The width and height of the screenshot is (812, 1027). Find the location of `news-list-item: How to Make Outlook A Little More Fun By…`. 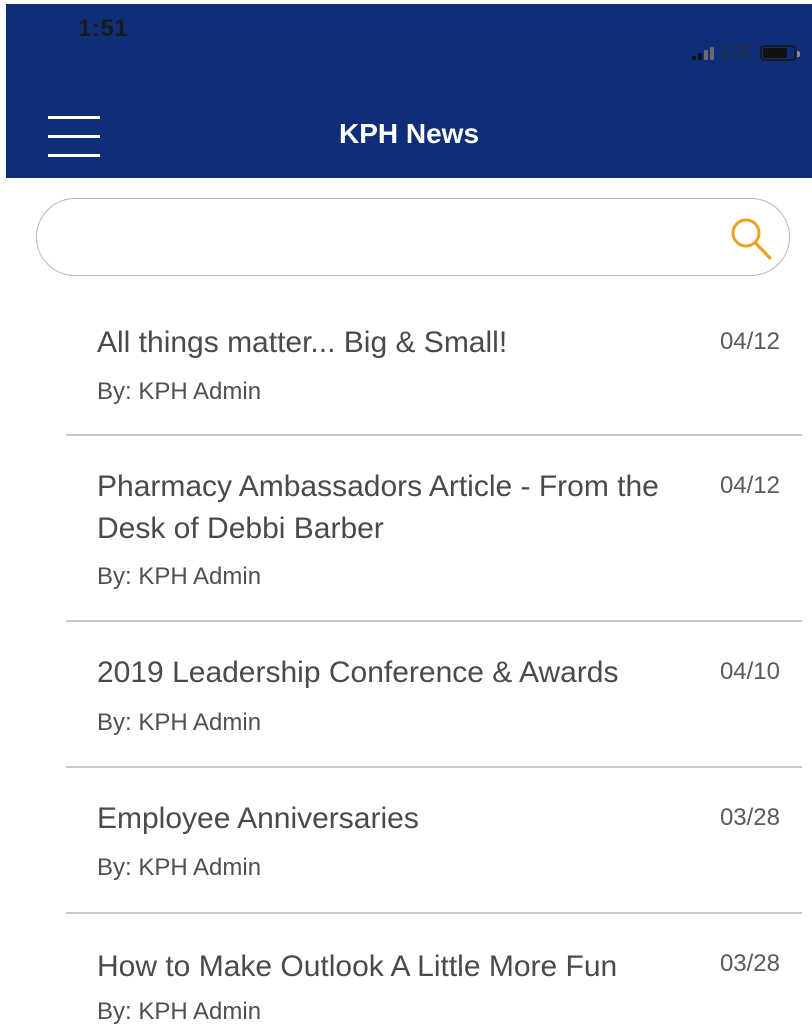

news-list-item: How to Make Outlook A Little More Fun By… is located at coordinates (434, 984).